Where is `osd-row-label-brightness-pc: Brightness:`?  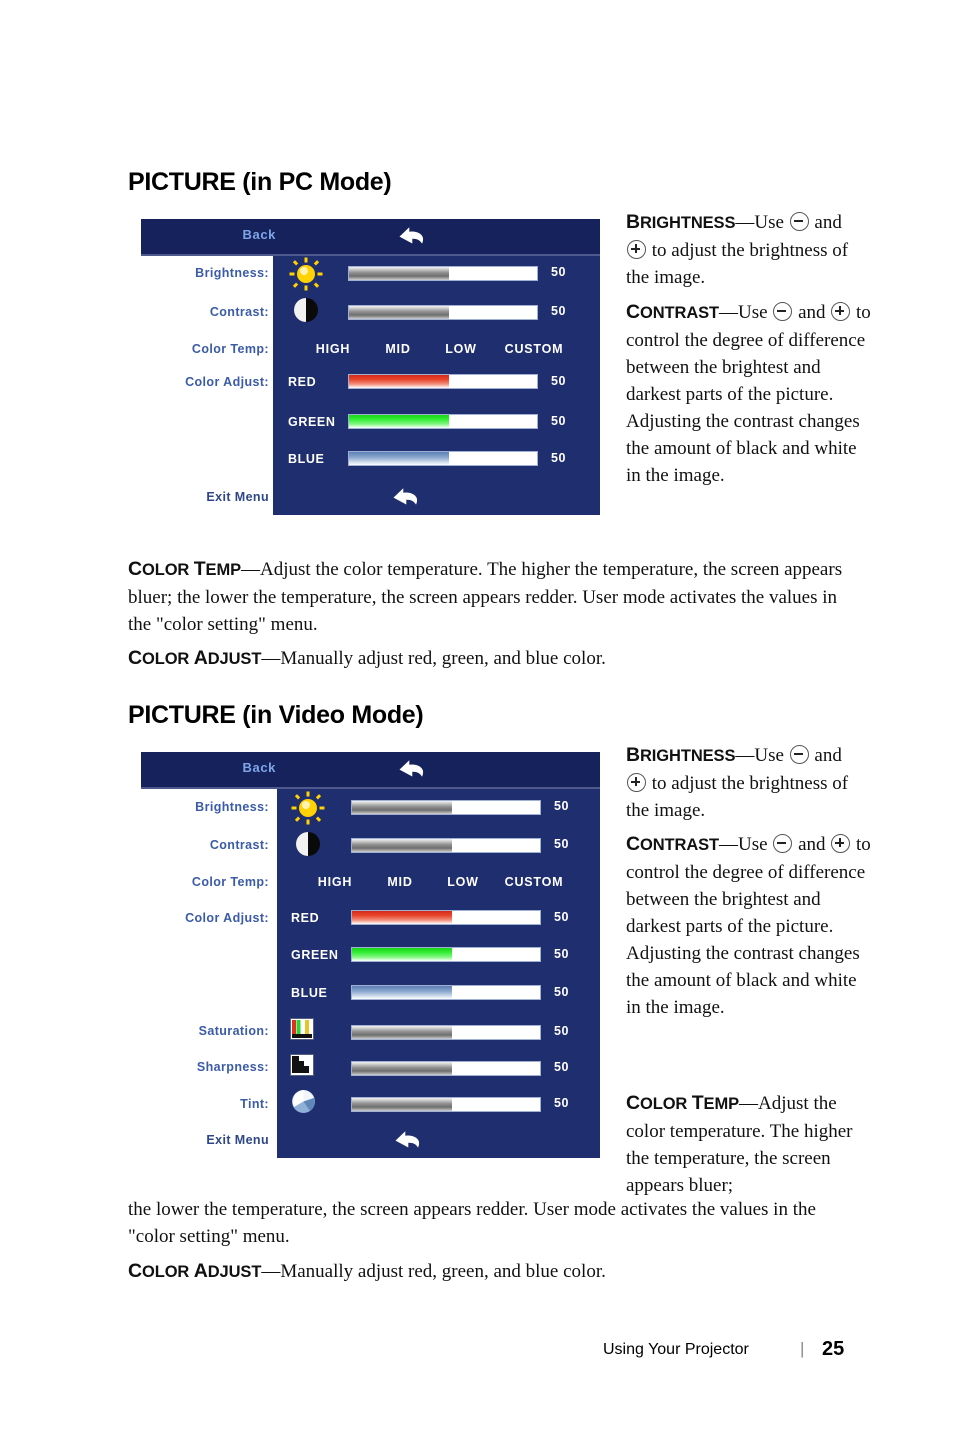
osd-row-label-brightness-pc: Brightness: is located at coordinates (232, 273).